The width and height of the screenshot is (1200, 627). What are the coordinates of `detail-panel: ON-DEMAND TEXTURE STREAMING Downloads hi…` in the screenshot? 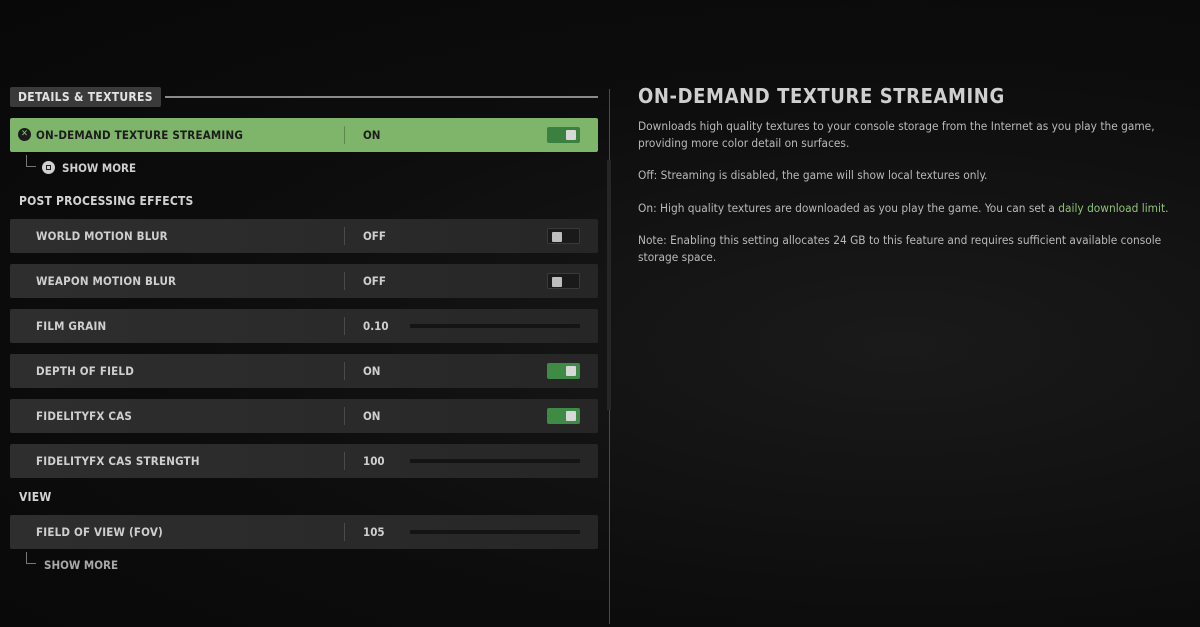 It's located at (914, 182).